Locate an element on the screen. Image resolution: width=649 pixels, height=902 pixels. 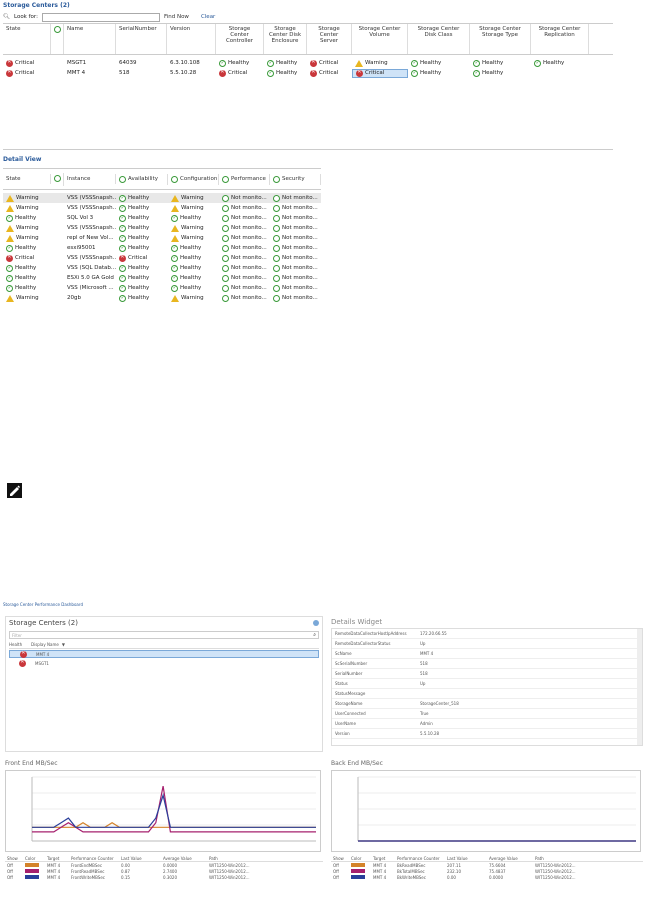
cell-state: Healthy is located at coordinates (27, 288).